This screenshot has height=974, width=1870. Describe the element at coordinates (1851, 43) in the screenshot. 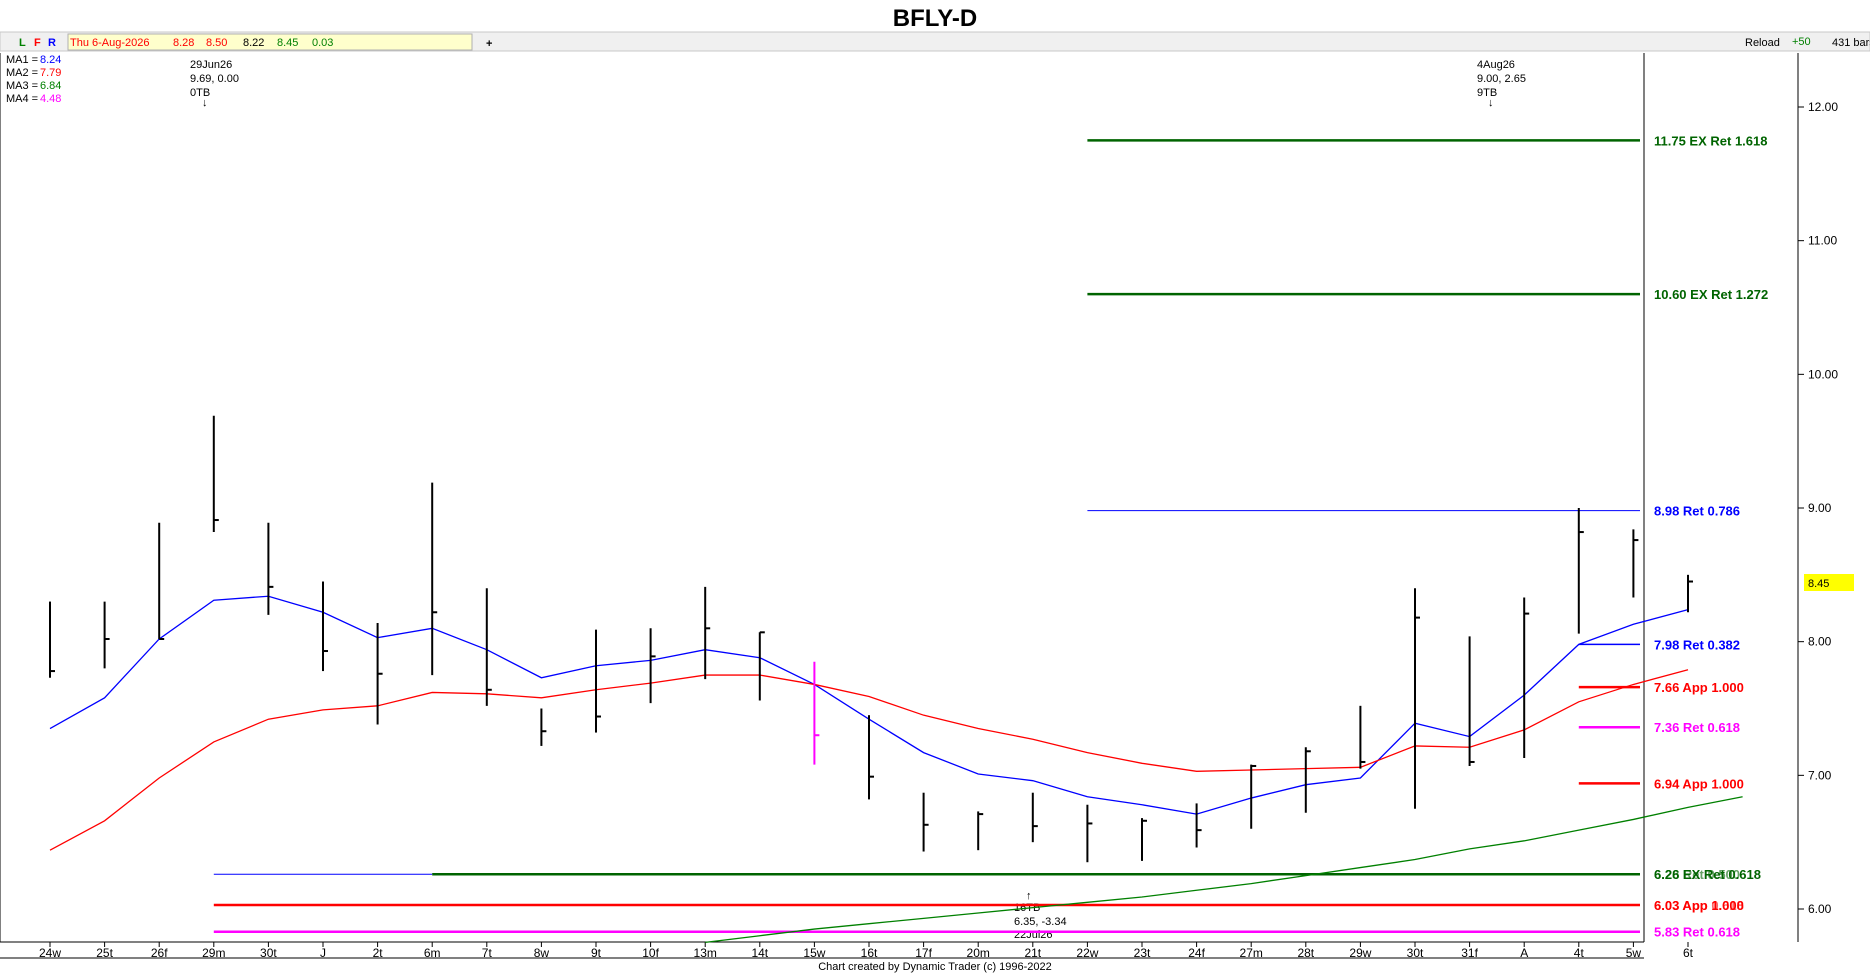

I see `bars-count: 431 bars` at that location.